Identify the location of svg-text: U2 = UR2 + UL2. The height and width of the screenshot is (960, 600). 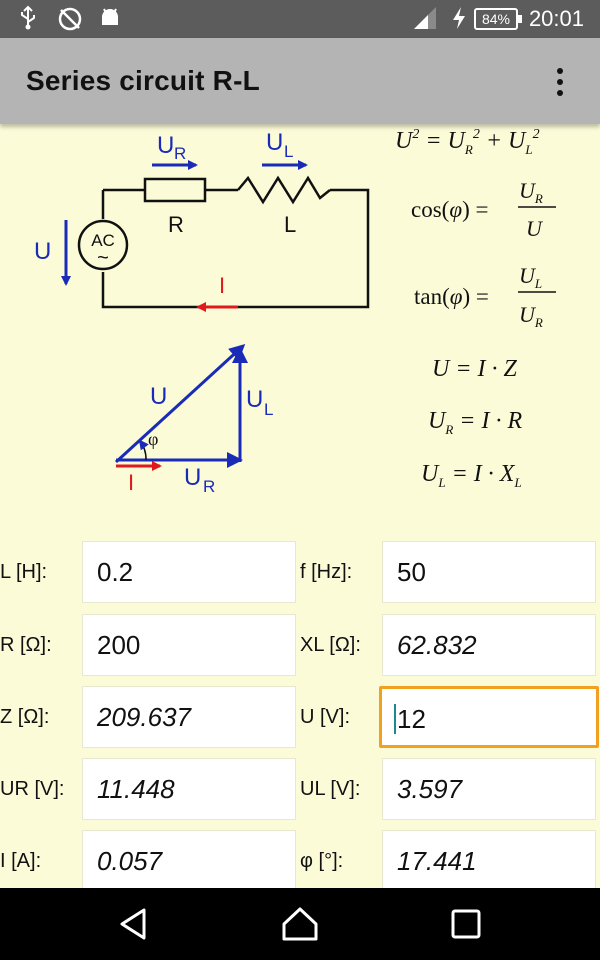
(467, 142).